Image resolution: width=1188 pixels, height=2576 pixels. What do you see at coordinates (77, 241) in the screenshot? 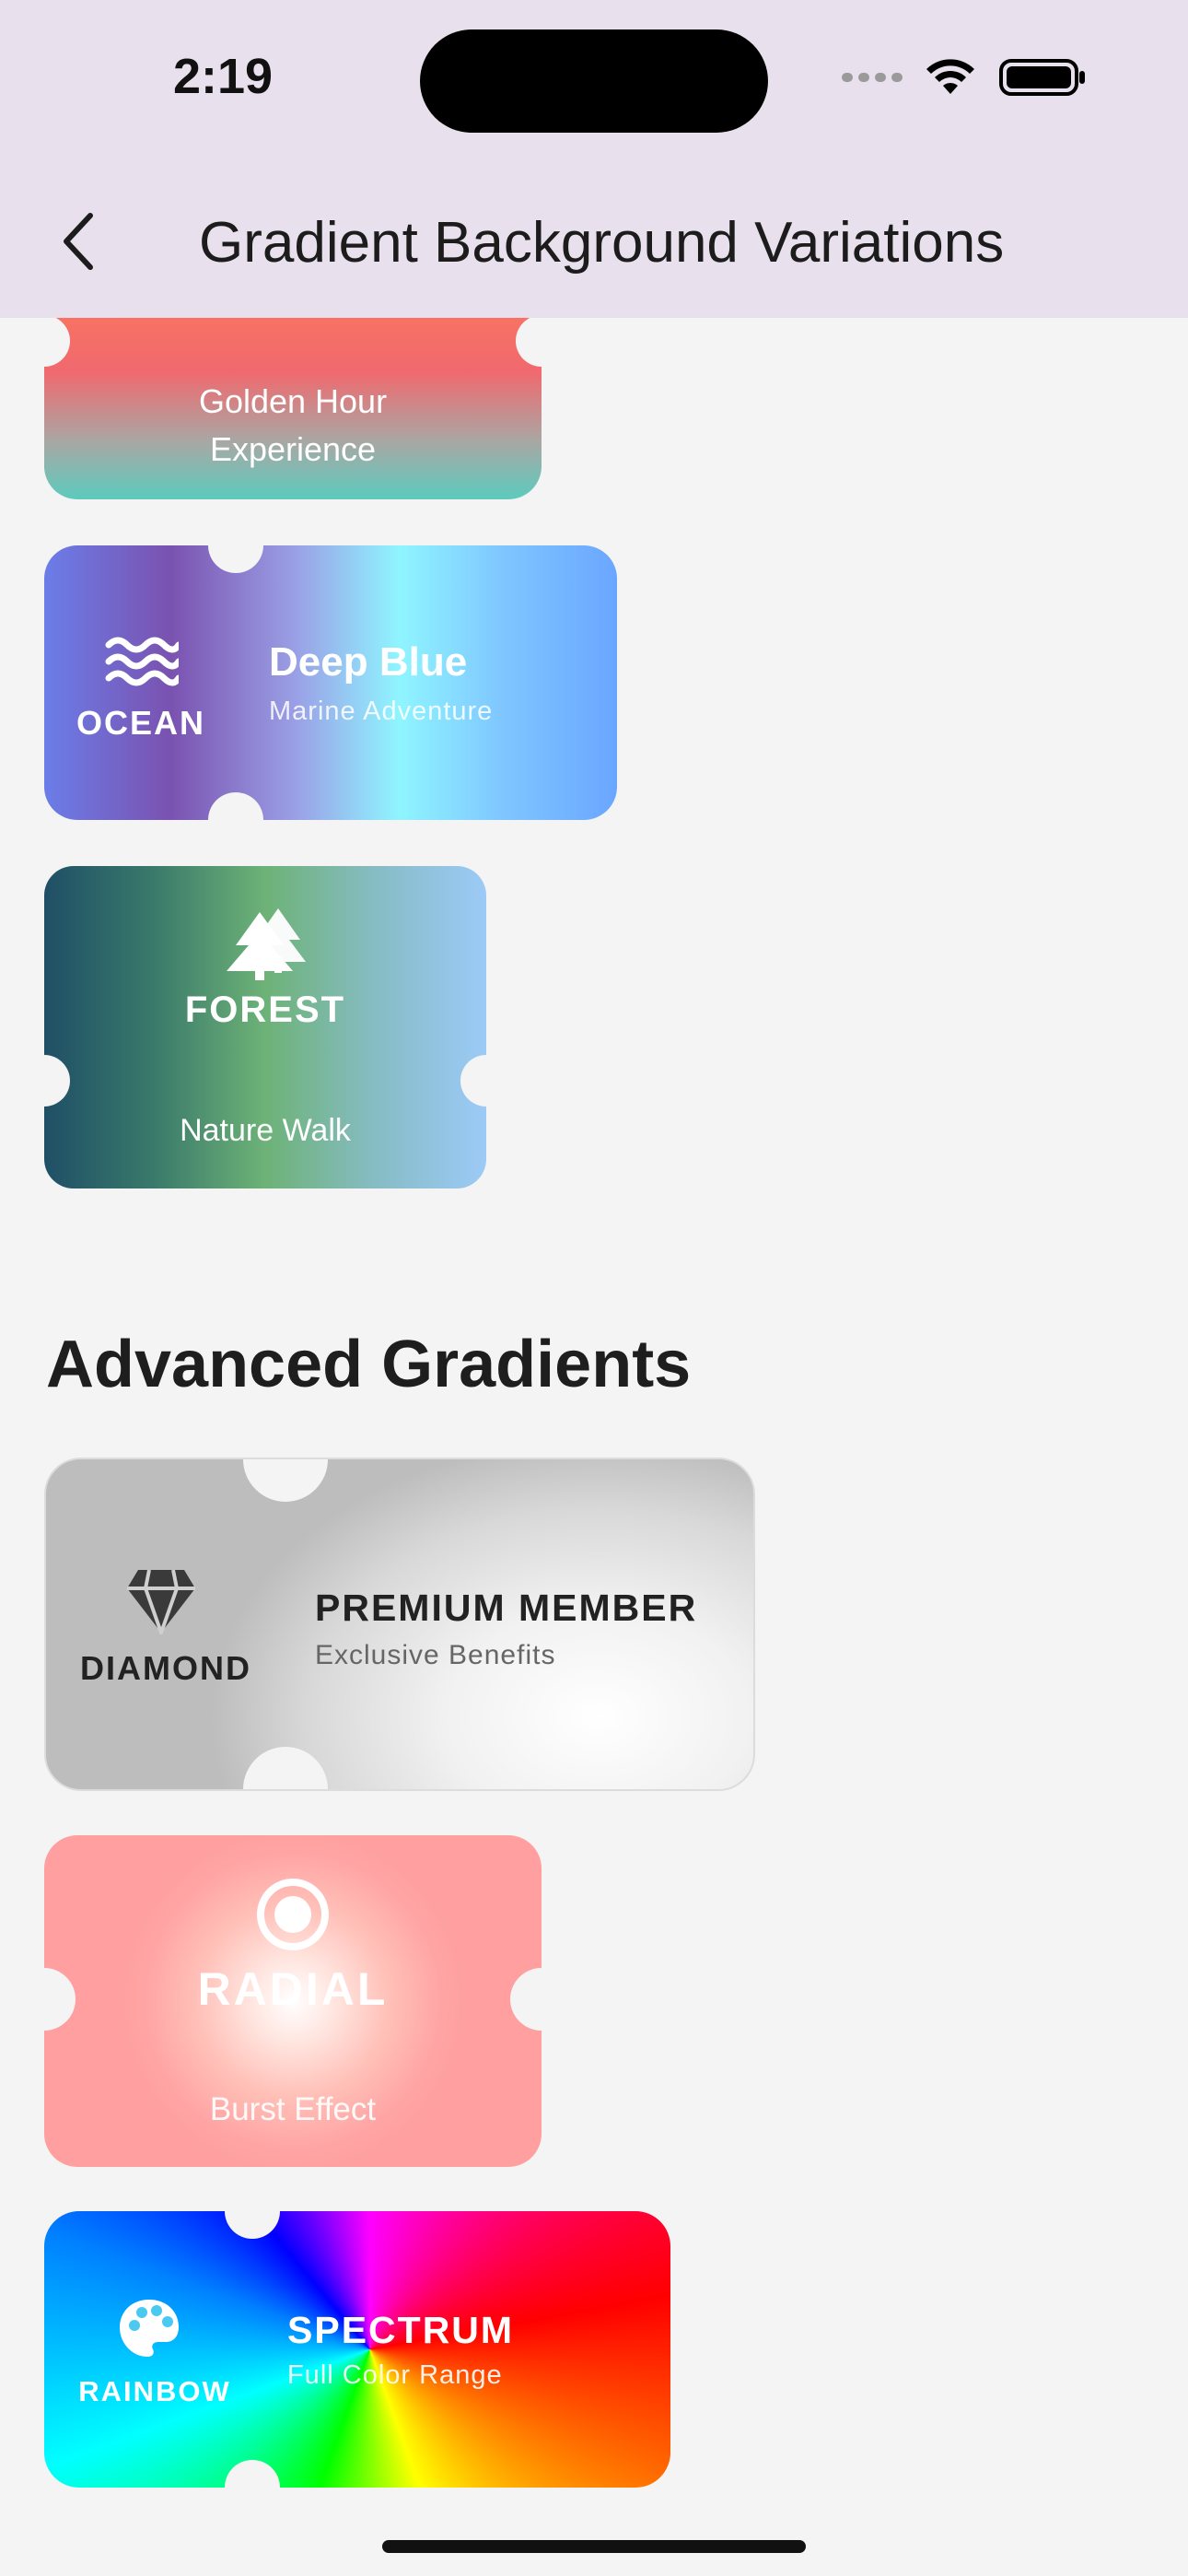
I see `back-chevron-icon` at bounding box center [77, 241].